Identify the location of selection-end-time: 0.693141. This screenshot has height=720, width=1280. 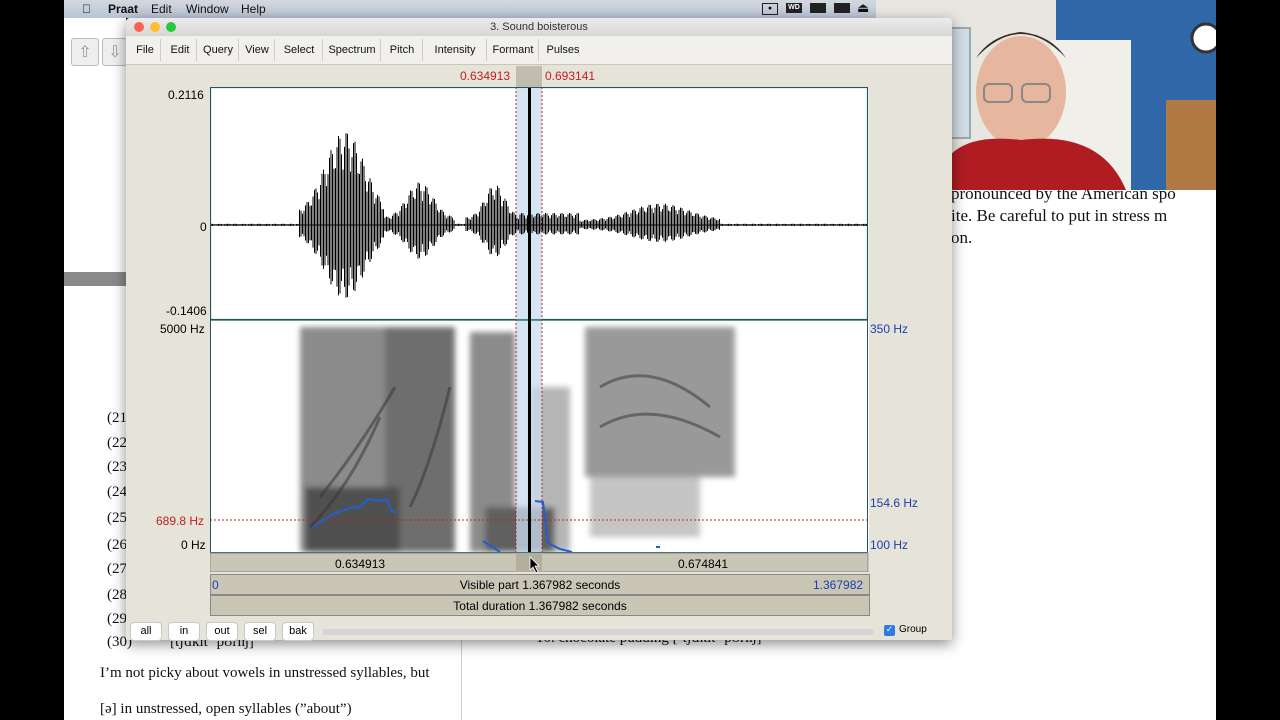
(570, 76).